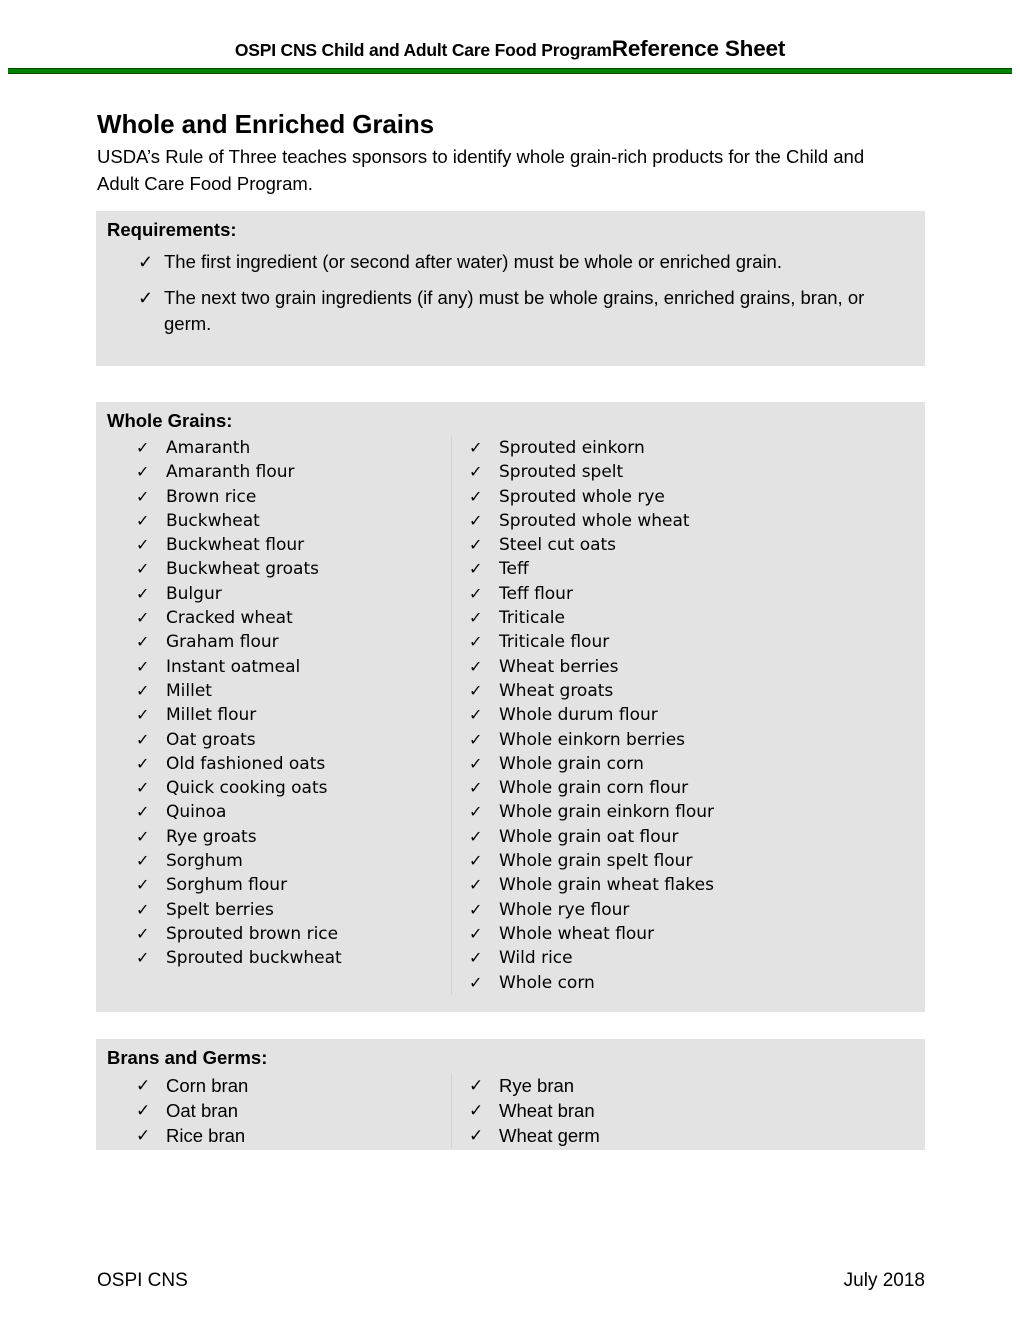 The width and height of the screenshot is (1020, 1320). I want to click on list-item: ✓ Spelt berries, so click(273, 910).